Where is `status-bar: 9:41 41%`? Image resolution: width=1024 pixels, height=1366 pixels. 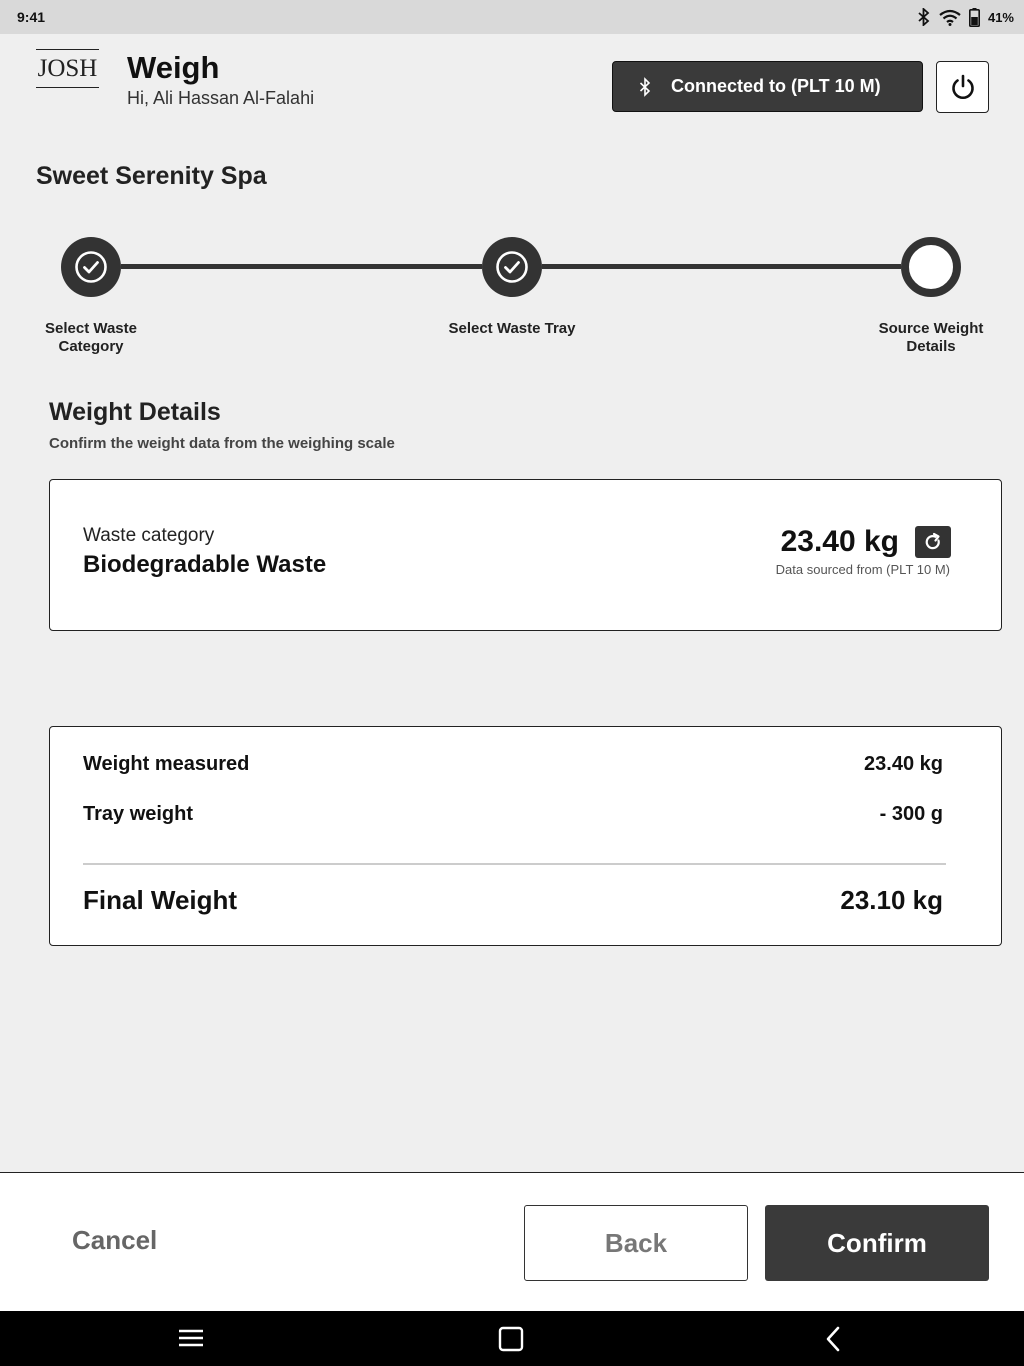 status-bar: 9:41 41% is located at coordinates (512, 17).